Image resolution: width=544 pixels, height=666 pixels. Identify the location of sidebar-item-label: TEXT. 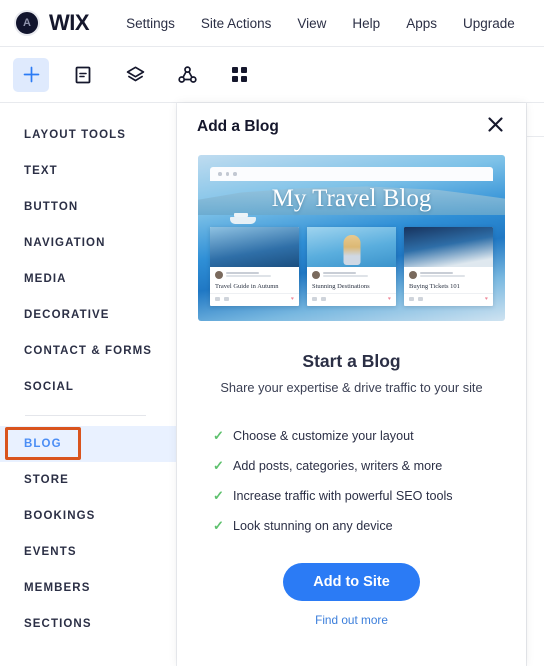
(41, 171).